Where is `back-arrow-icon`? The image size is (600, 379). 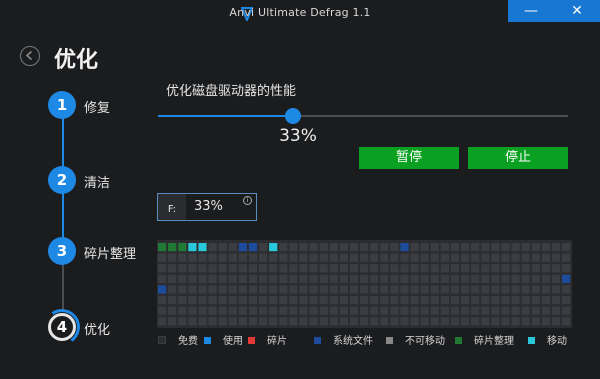
back-arrow-icon is located at coordinates (29, 55).